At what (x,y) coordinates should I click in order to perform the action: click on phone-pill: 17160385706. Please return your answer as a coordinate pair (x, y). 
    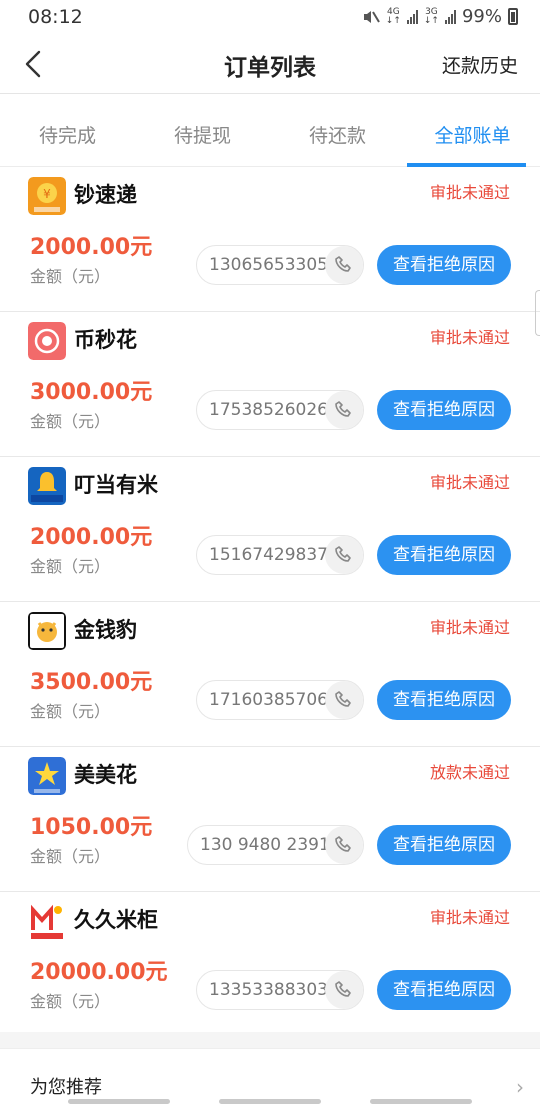
    Looking at the image, I should click on (280, 700).